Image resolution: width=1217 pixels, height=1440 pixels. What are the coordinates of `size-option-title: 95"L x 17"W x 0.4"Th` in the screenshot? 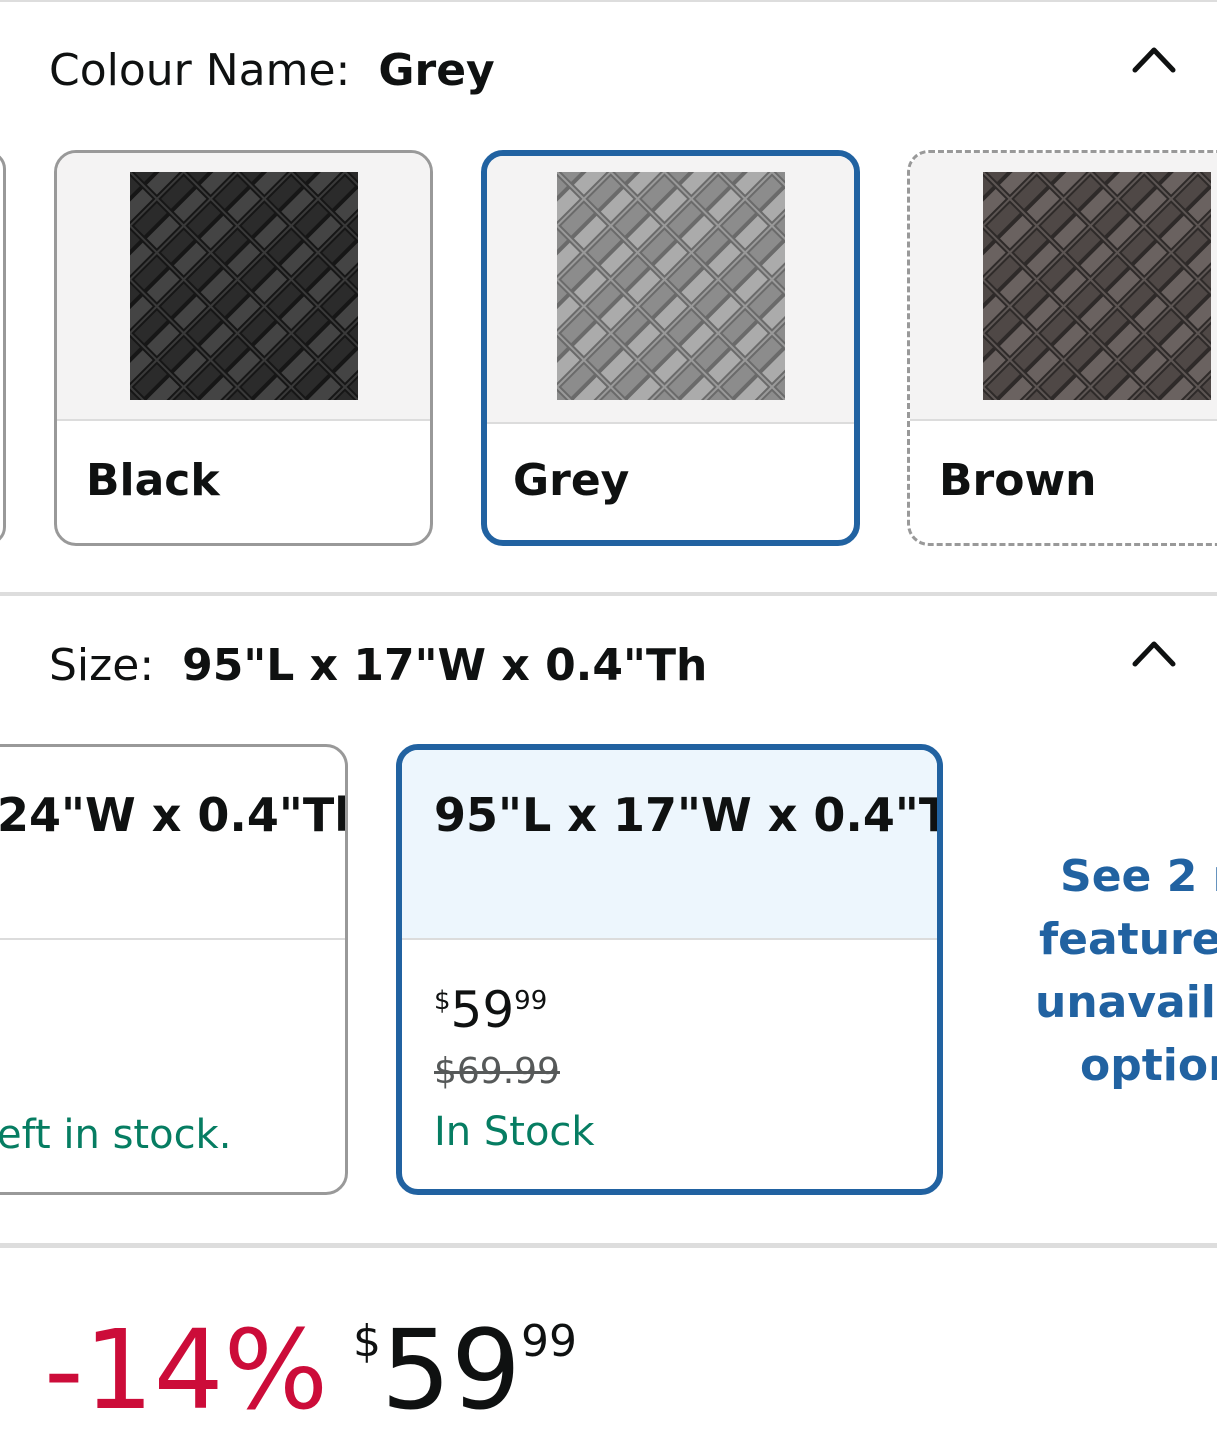 It's located at (688, 815).